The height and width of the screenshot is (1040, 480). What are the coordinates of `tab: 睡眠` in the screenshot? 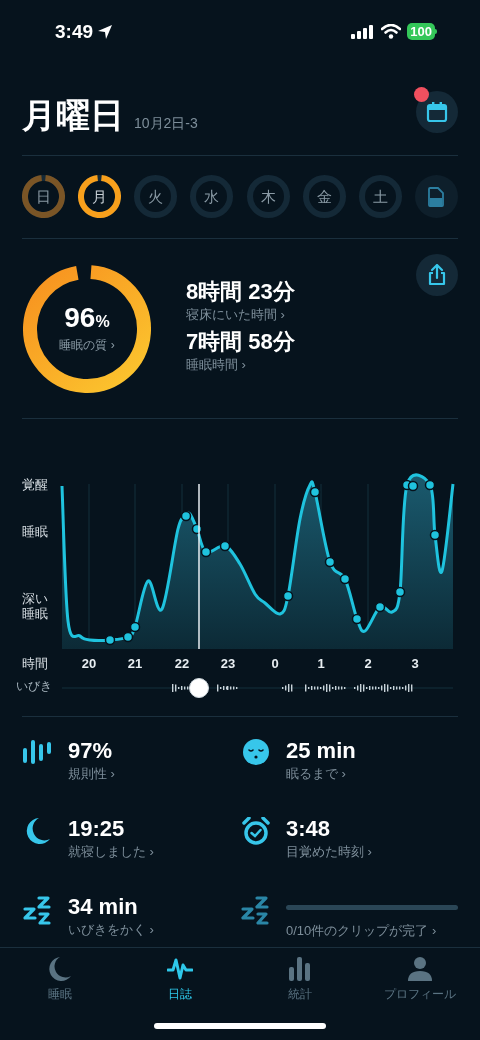 It's located at (60, 981).